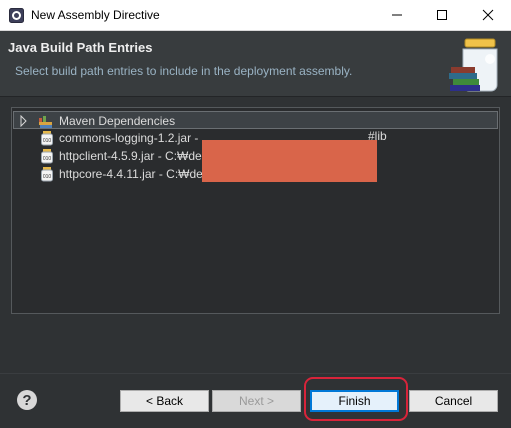 Image resolution: width=511 pixels, height=428 pixels. What do you see at coordinates (16, 15) in the screenshot?
I see `app-icon` at bounding box center [16, 15].